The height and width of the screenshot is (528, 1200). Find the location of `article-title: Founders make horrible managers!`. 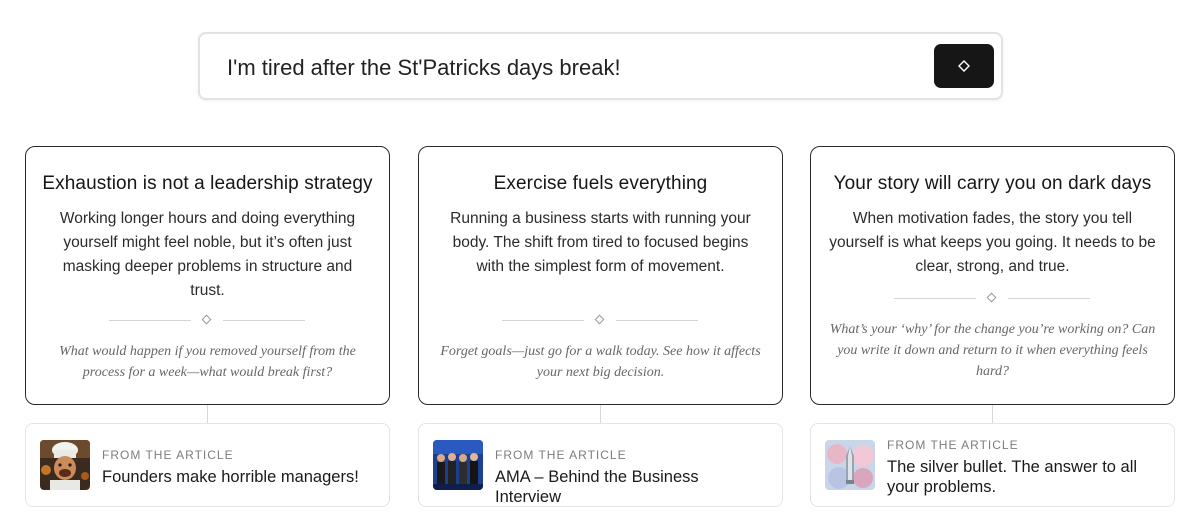

article-title: Founders make horrible managers! is located at coordinates (230, 477).